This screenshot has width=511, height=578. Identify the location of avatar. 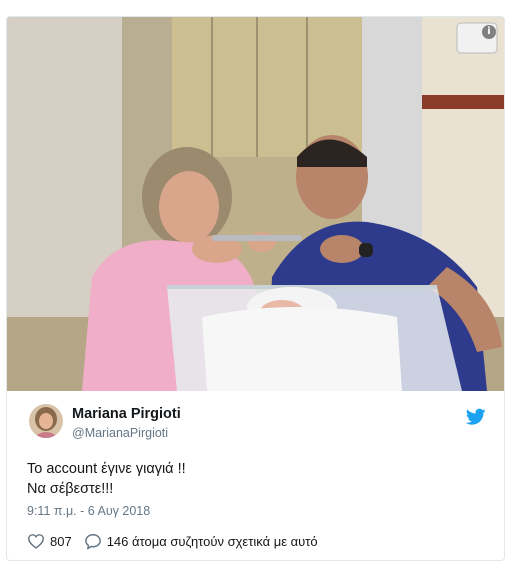
(46, 421).